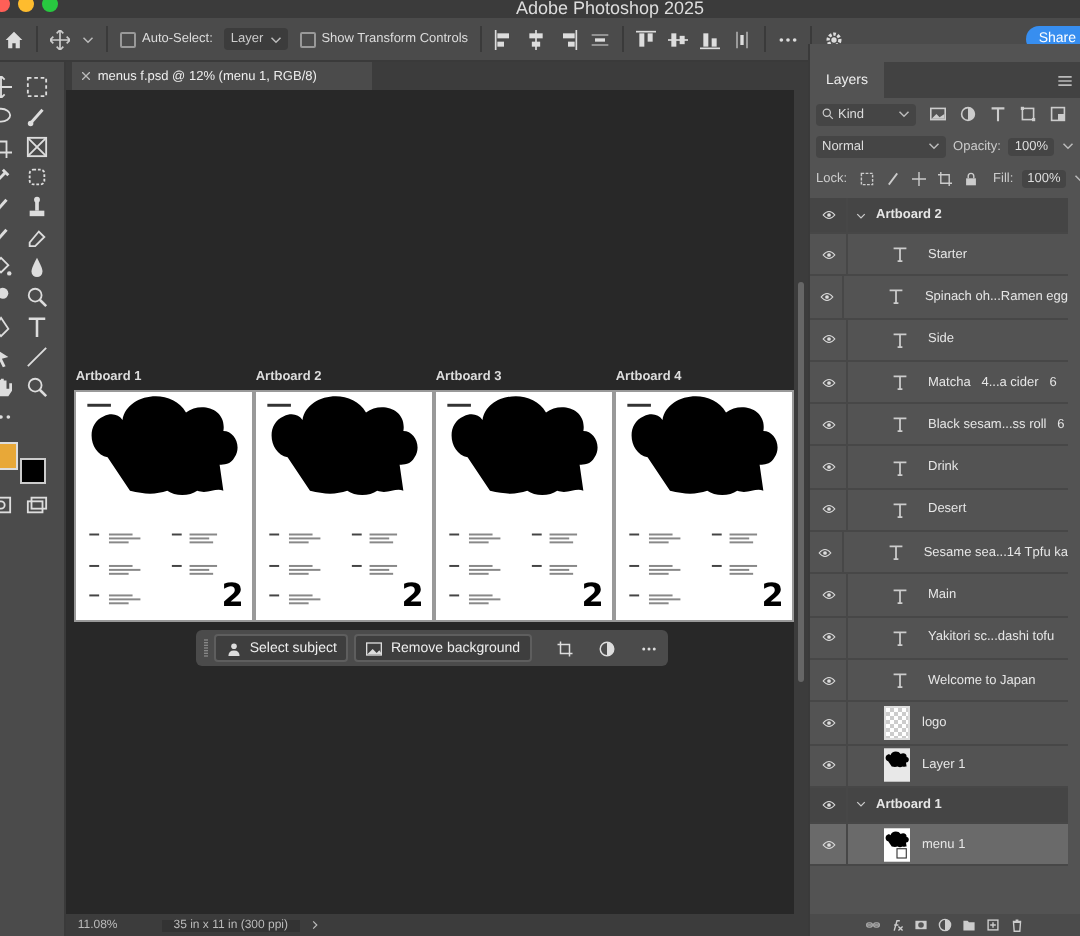  What do you see at coordinates (536, 39) in the screenshot?
I see `align-center-icon` at bounding box center [536, 39].